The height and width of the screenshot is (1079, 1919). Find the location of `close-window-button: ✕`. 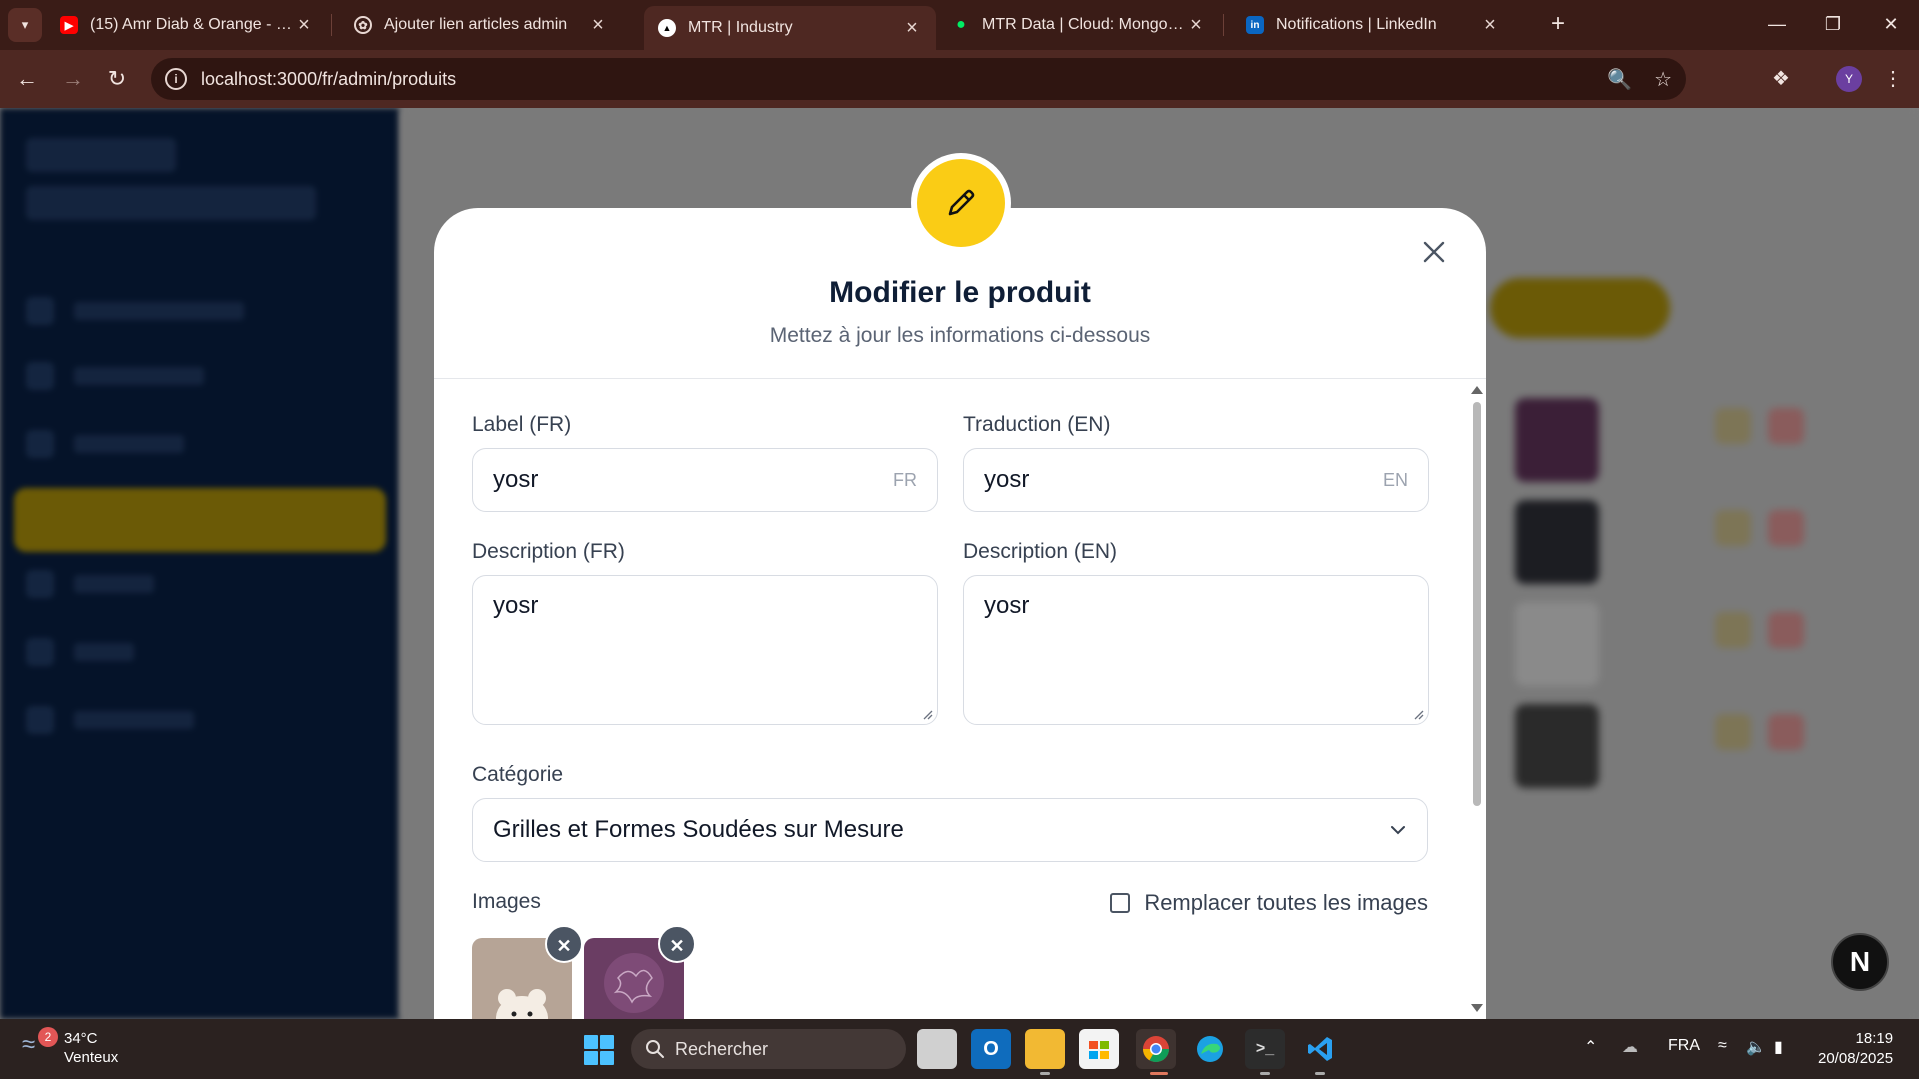

close-window-button: ✕ is located at coordinates (1891, 24).